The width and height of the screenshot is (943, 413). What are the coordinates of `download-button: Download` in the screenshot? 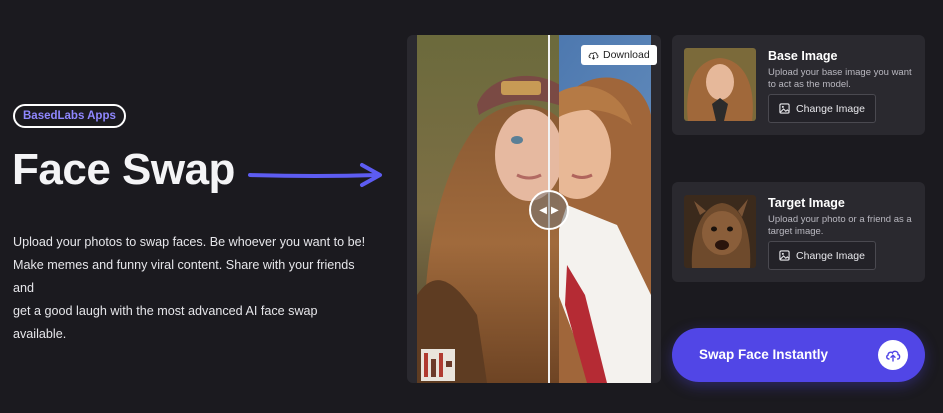 It's located at (619, 55).